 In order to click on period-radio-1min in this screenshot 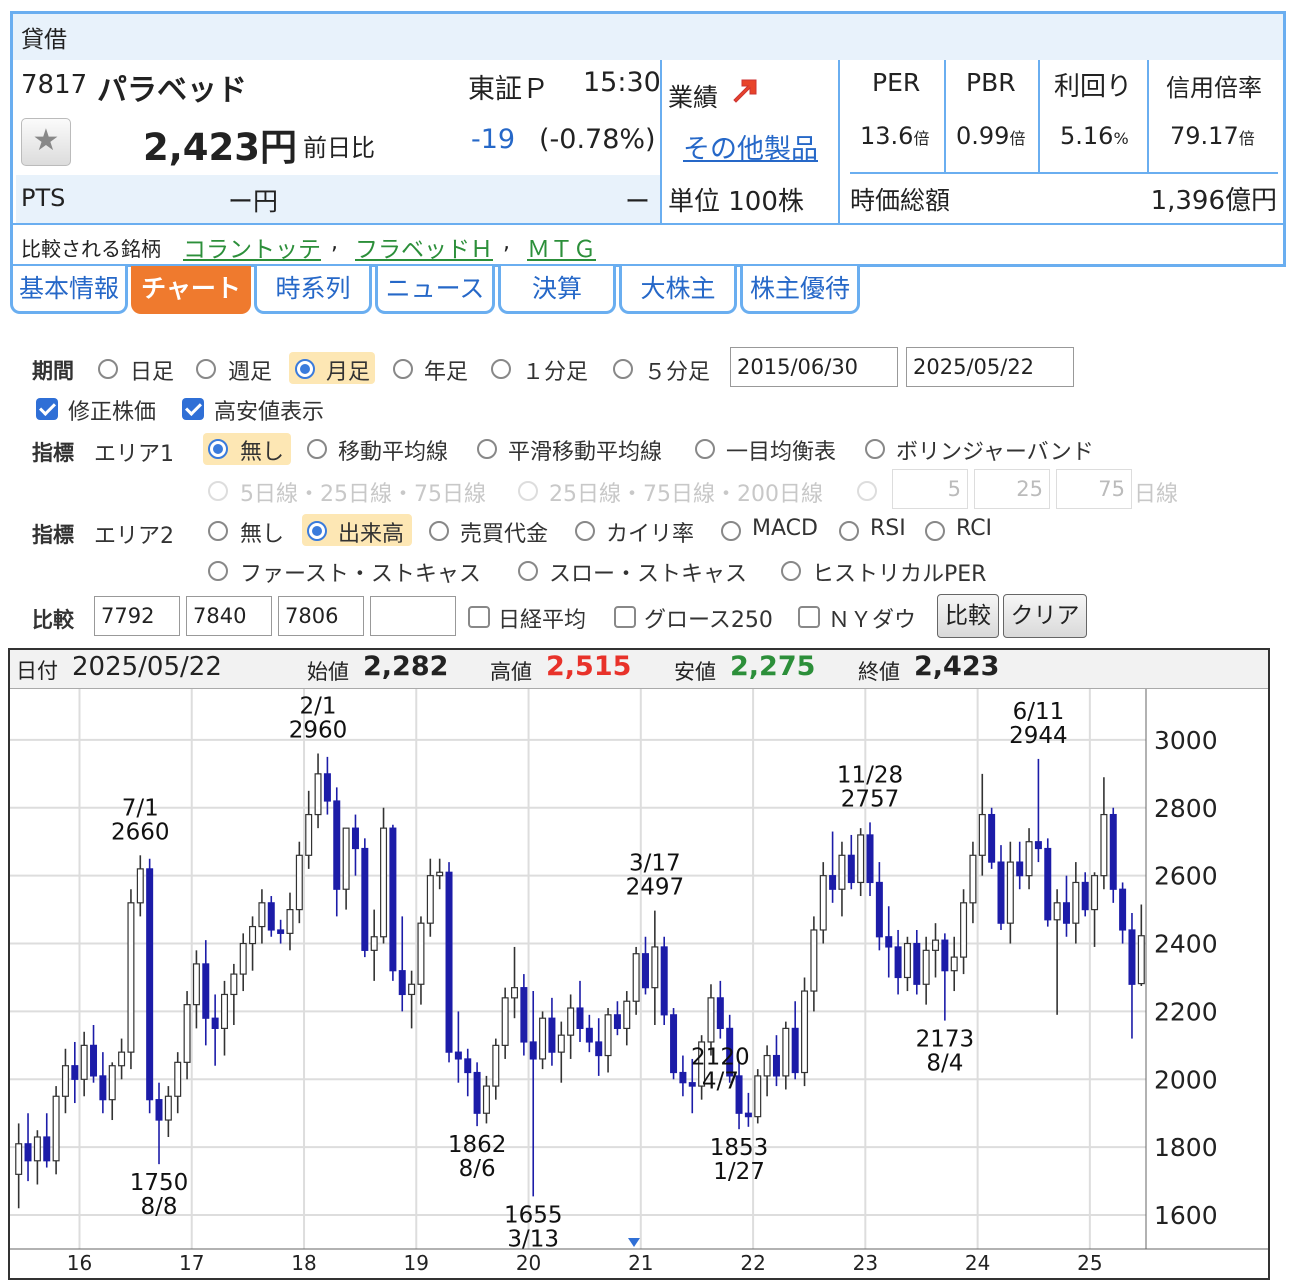, I will do `click(501, 369)`.